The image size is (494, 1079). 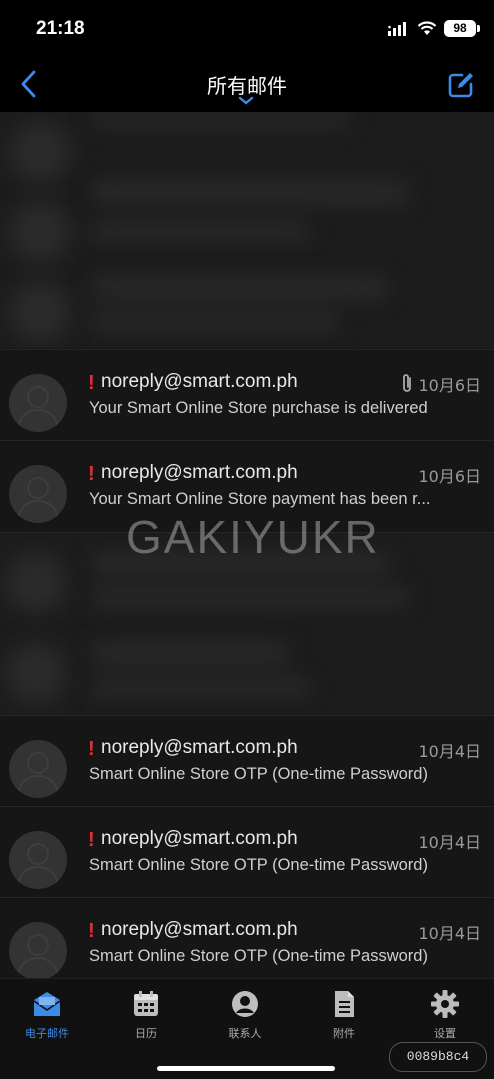 I want to click on tab-label: 日历, so click(x=146, y=1033).